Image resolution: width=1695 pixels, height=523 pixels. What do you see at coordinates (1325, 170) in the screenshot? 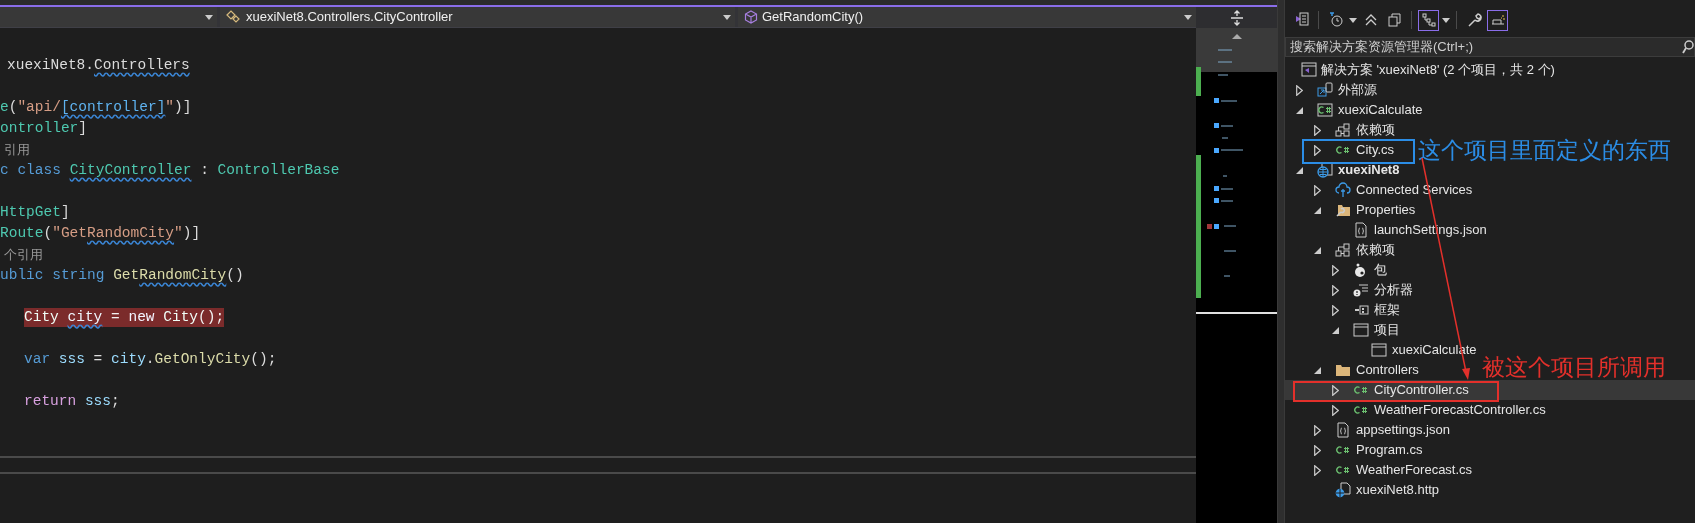
I see `globe-project-icon` at bounding box center [1325, 170].